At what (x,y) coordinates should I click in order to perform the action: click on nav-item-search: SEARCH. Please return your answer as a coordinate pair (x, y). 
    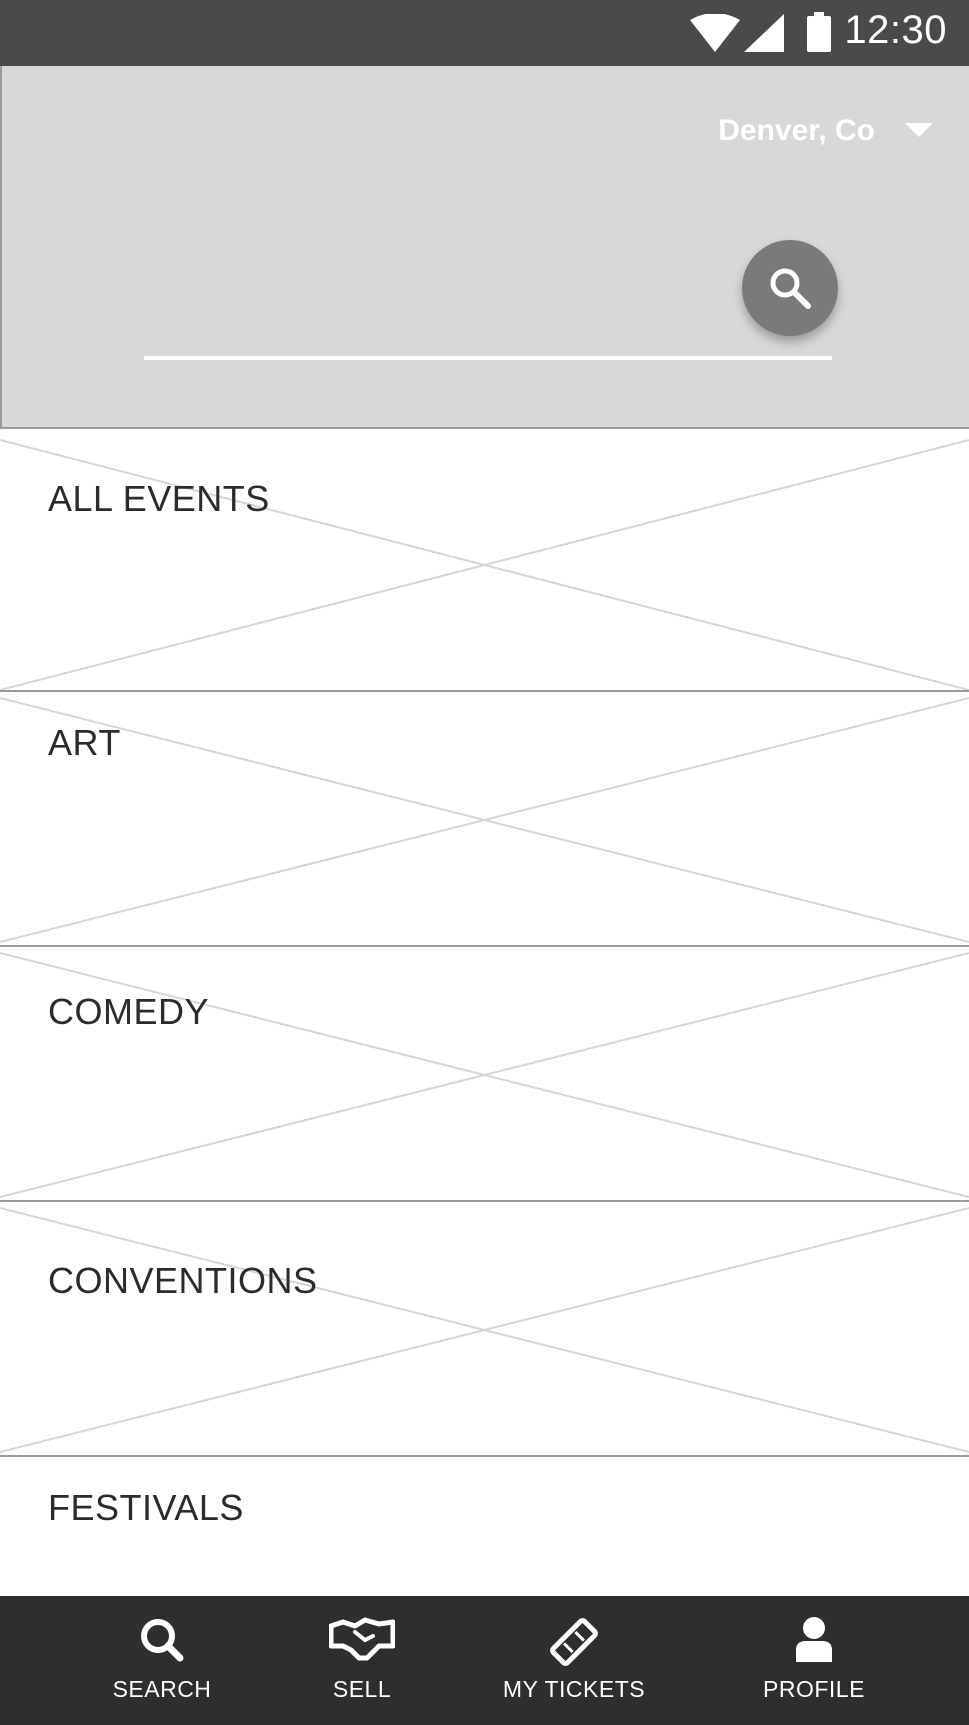
    Looking at the image, I should click on (162, 1660).